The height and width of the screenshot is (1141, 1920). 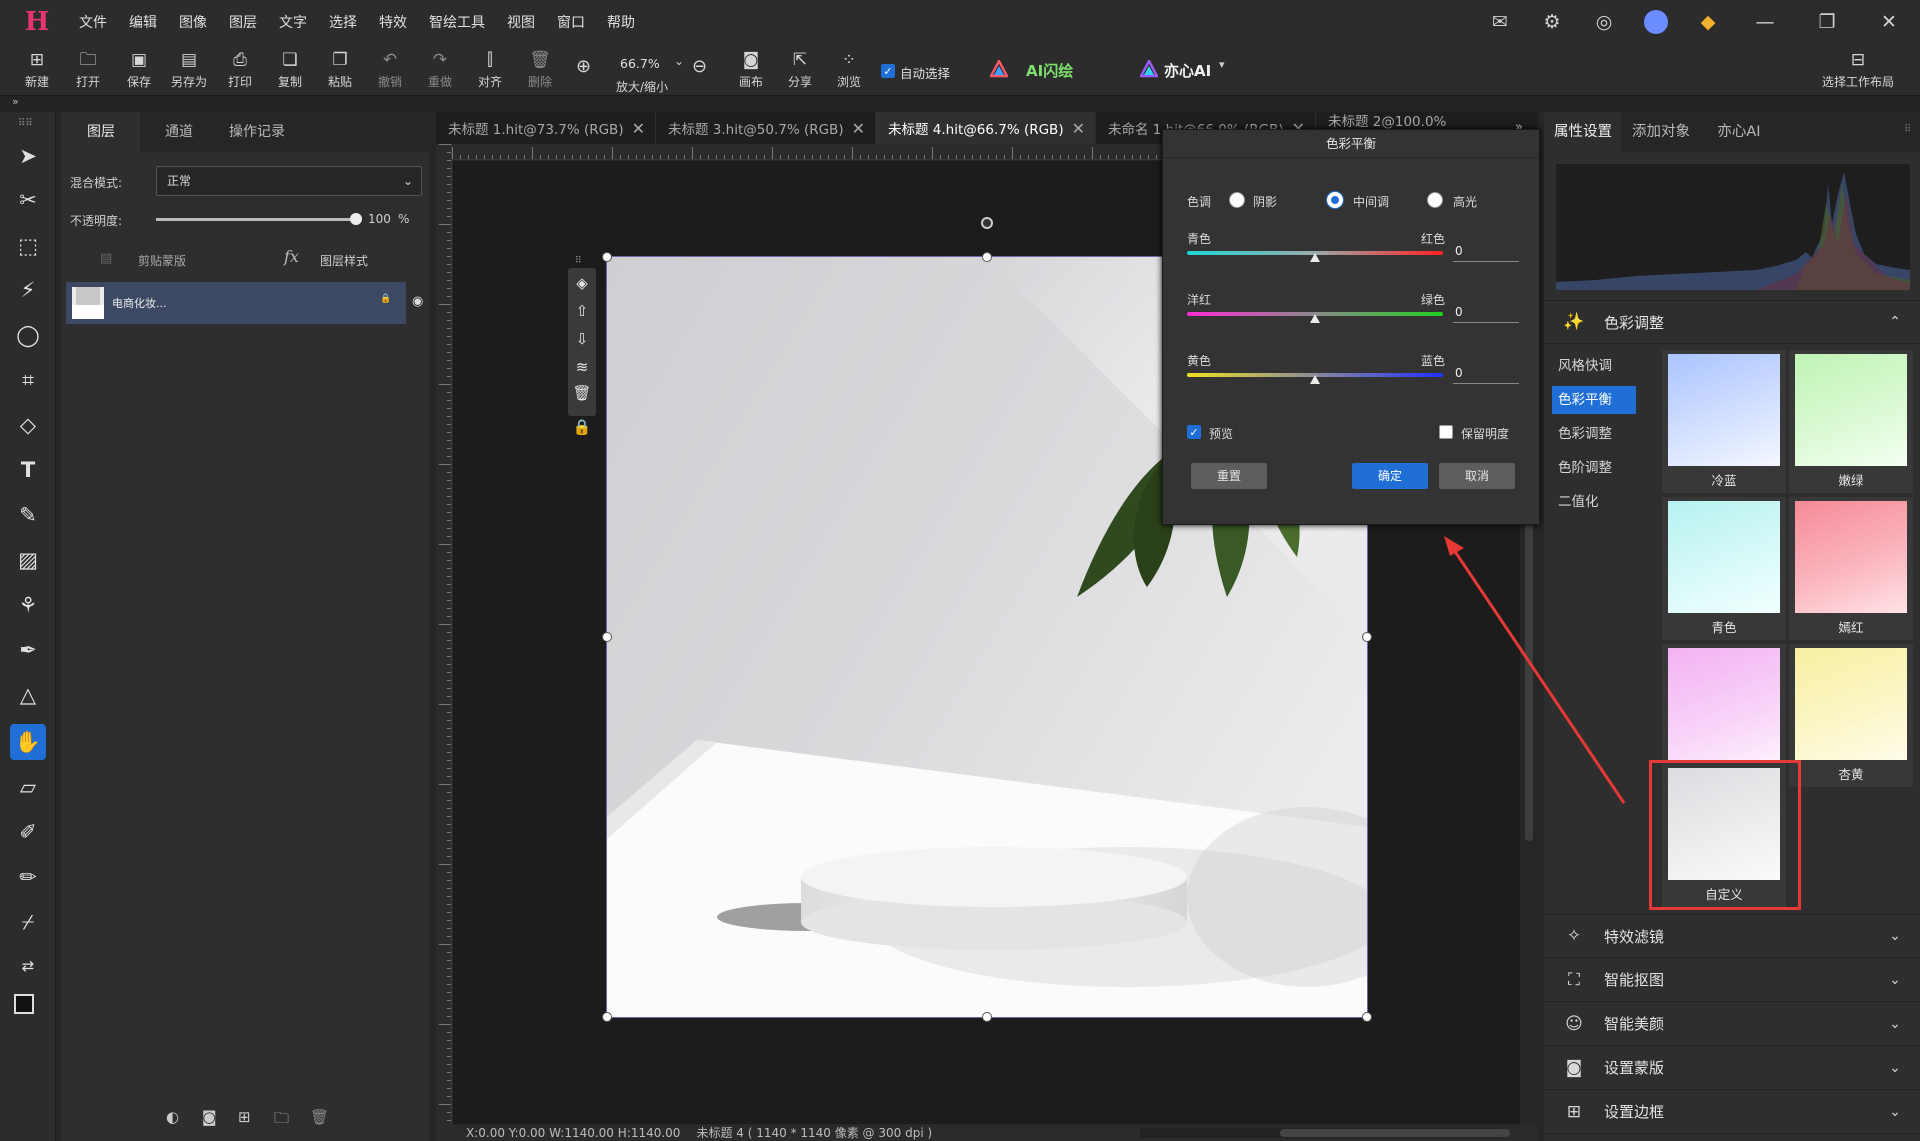 What do you see at coordinates (1656, 22) in the screenshot?
I see `avatar` at bounding box center [1656, 22].